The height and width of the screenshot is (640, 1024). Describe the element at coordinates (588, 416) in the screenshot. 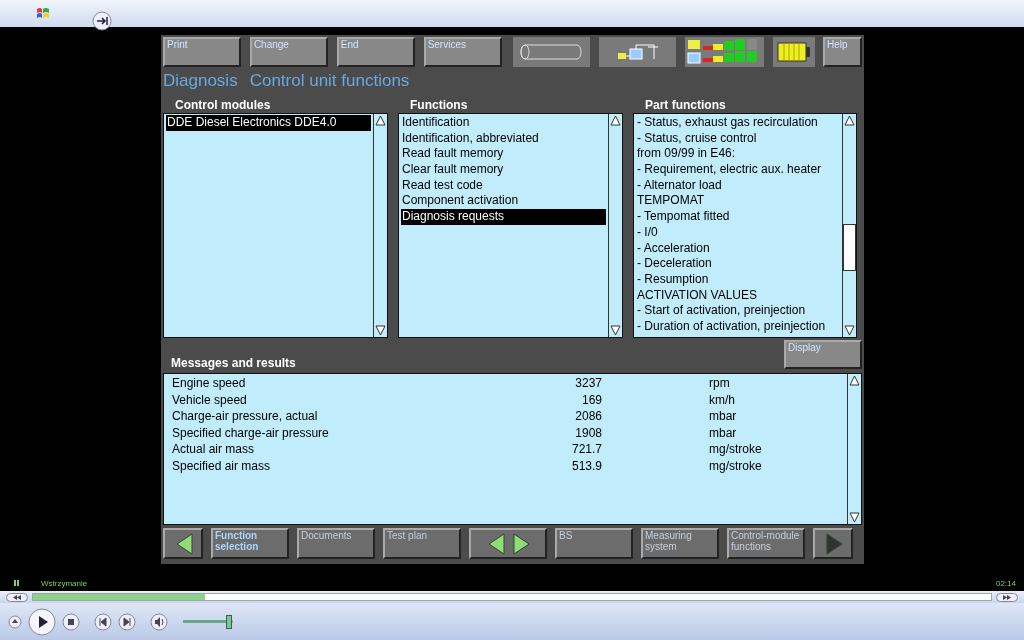

I see `result-value: 2086` at that location.